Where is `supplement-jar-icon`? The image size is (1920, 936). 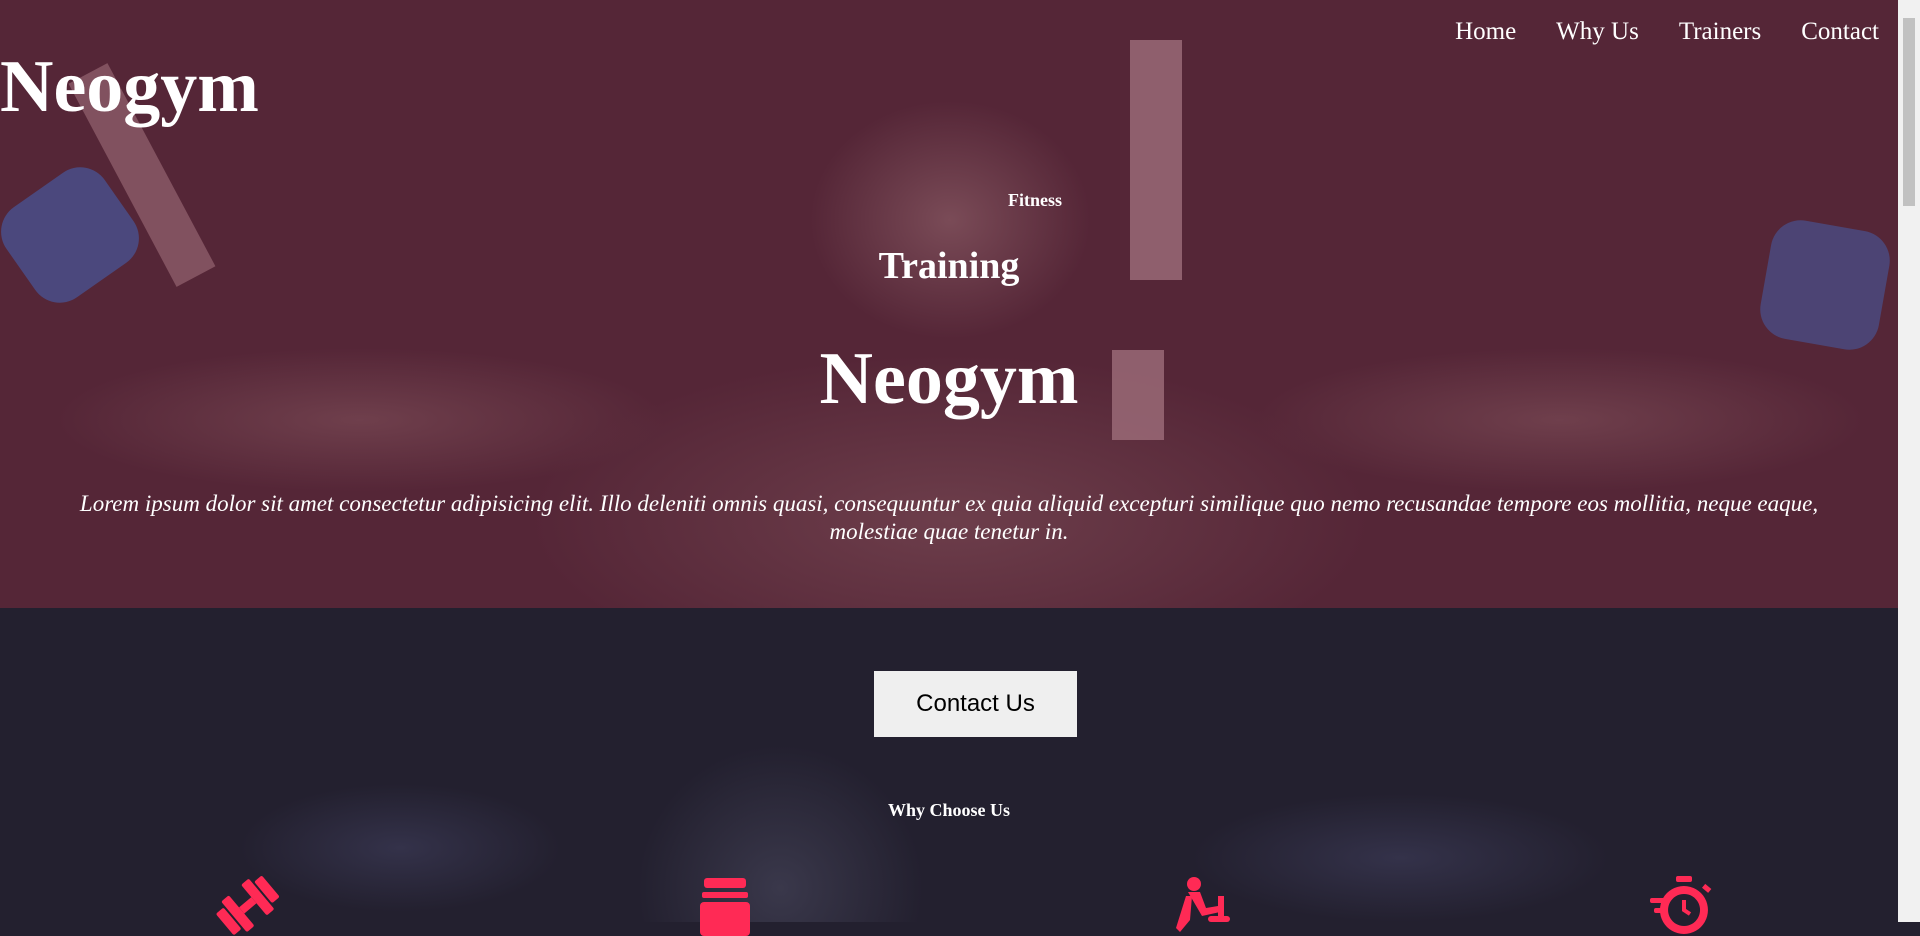
supplement-jar-icon is located at coordinates (725, 906).